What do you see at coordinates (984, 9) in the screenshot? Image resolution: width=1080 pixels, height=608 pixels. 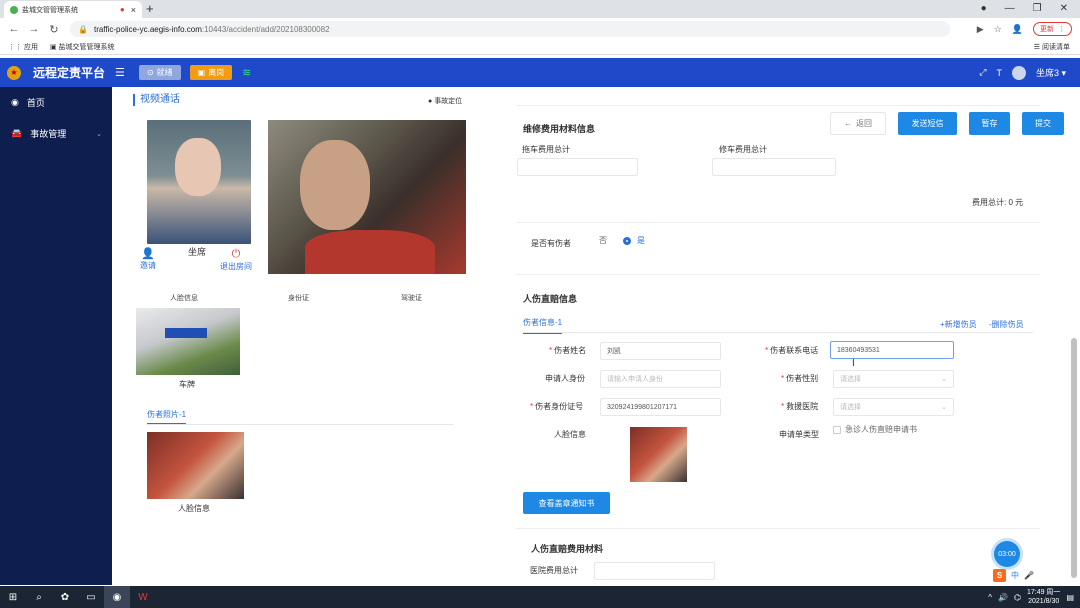 I see `profile-circle-icon: ●` at bounding box center [984, 9].